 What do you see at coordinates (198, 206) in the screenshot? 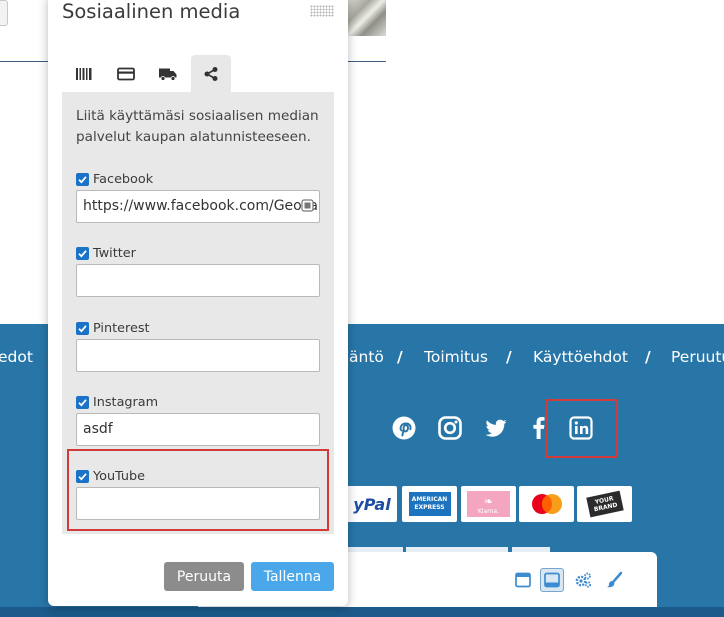
I see `facebook-url-input: https://www.facebook.com/Geocart` at bounding box center [198, 206].